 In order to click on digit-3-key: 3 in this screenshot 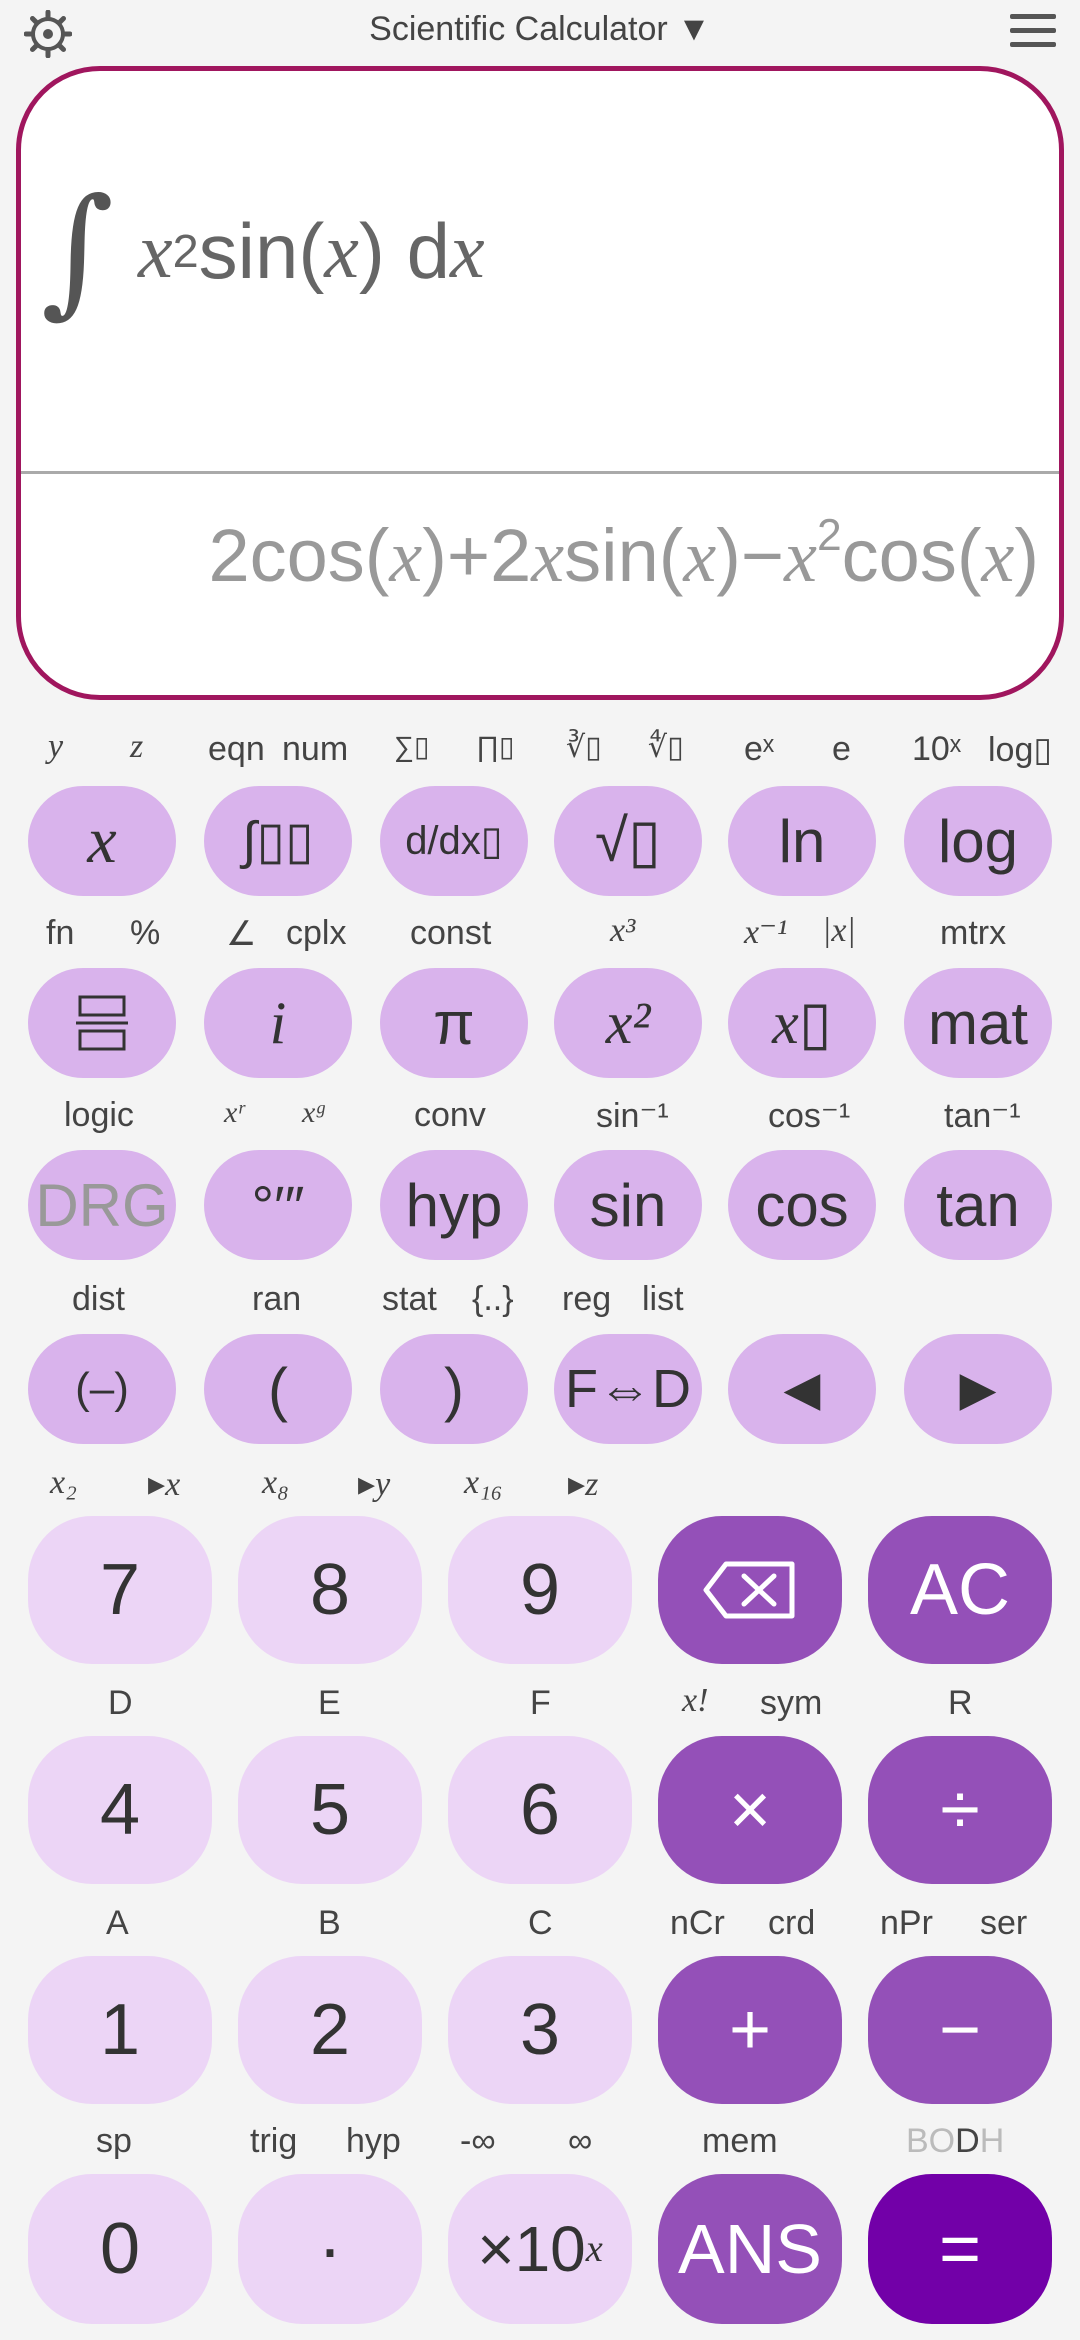, I will do `click(540, 2030)`.